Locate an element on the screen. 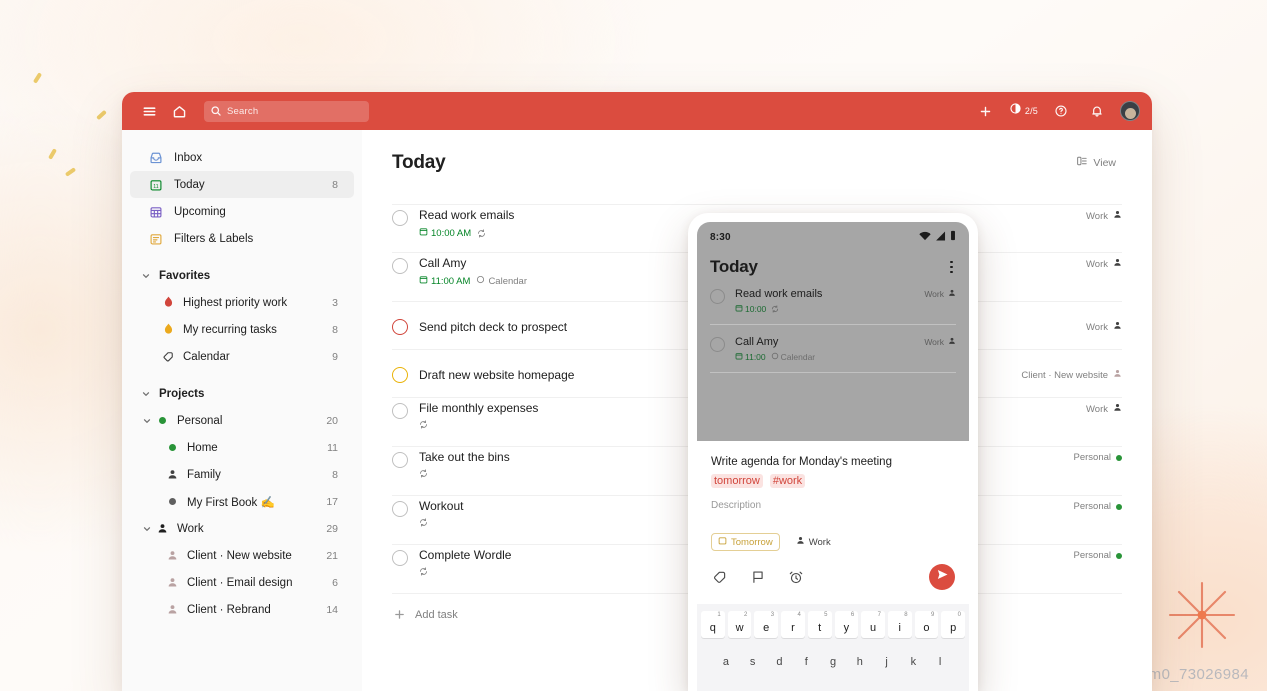 Image resolution: width=1267 pixels, height=691 pixels. sidebar-item-filters-labels: Filters & Labels is located at coordinates (242, 238).